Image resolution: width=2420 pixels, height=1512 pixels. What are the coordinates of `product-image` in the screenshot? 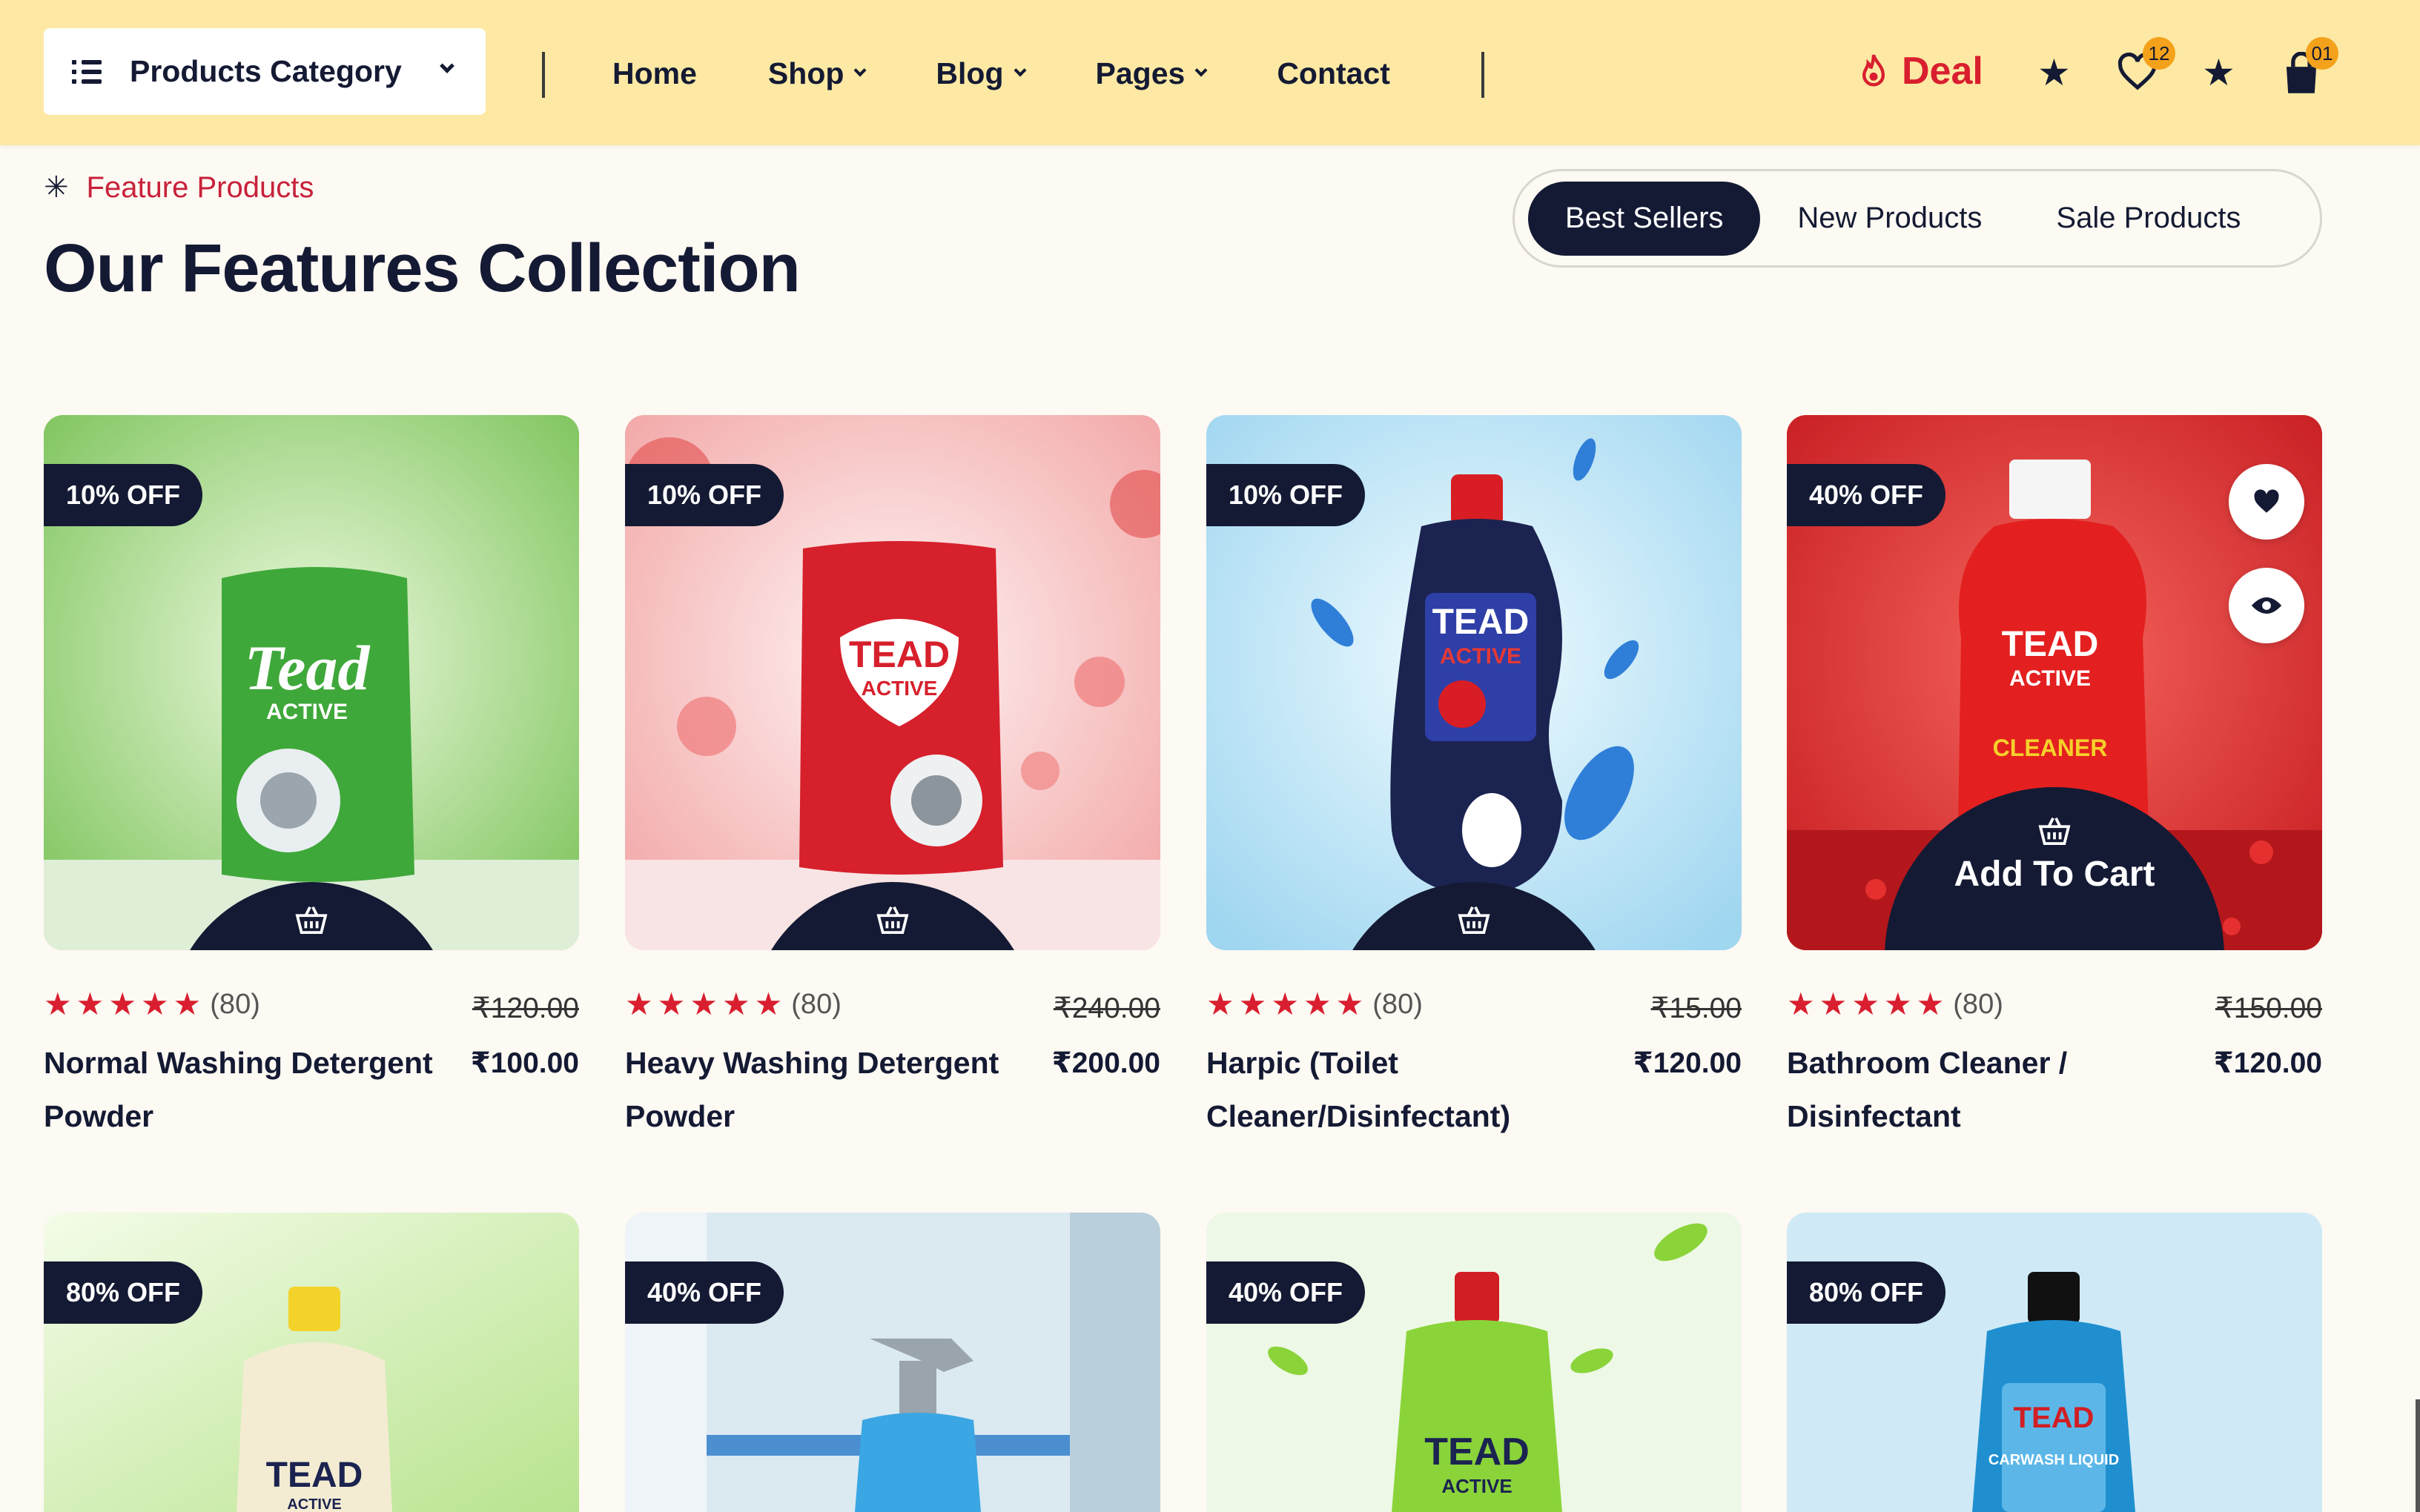 It's located at (892, 1362).